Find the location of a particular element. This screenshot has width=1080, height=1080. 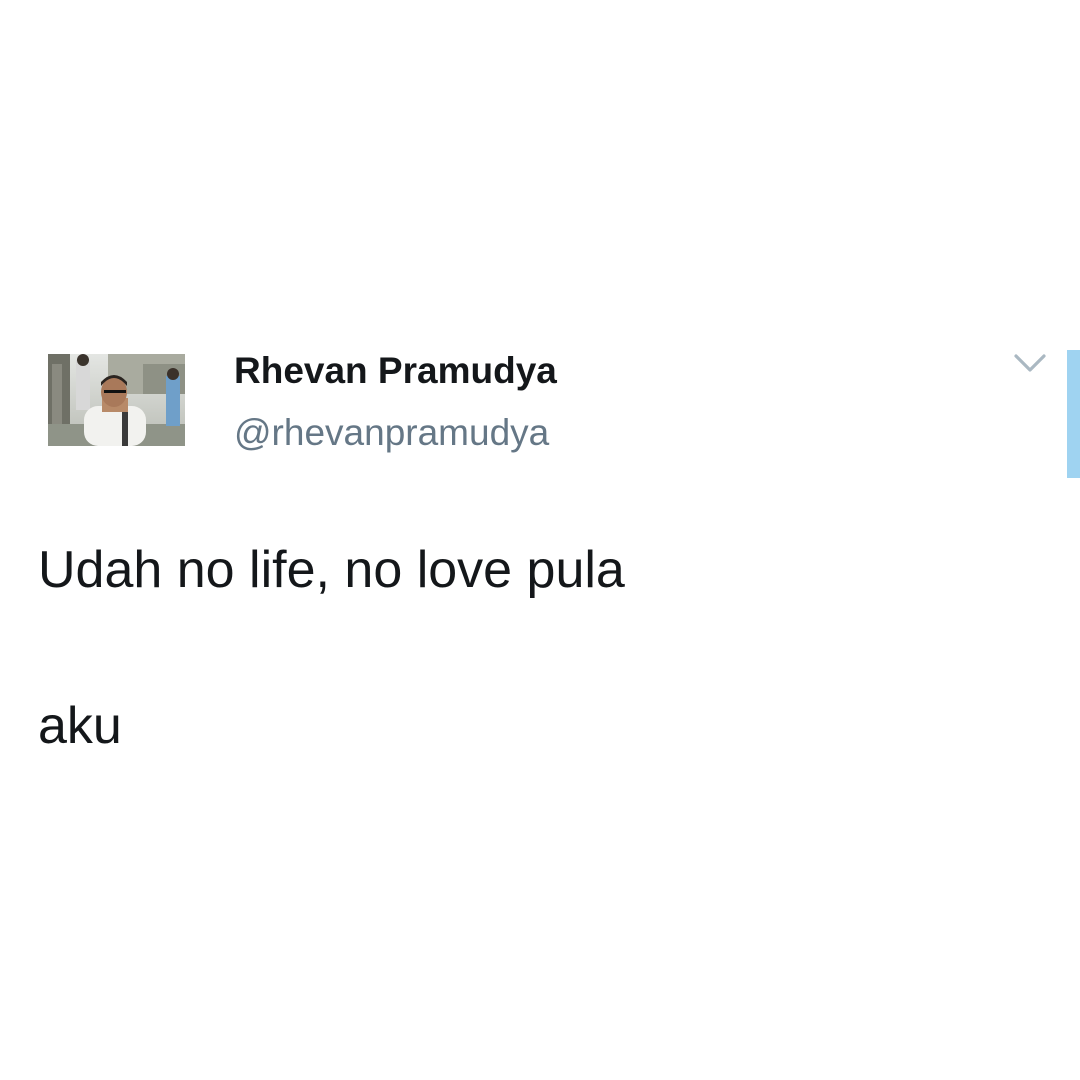

tweet-text: Udah no life, no love pula aku is located at coordinates (331, 648).